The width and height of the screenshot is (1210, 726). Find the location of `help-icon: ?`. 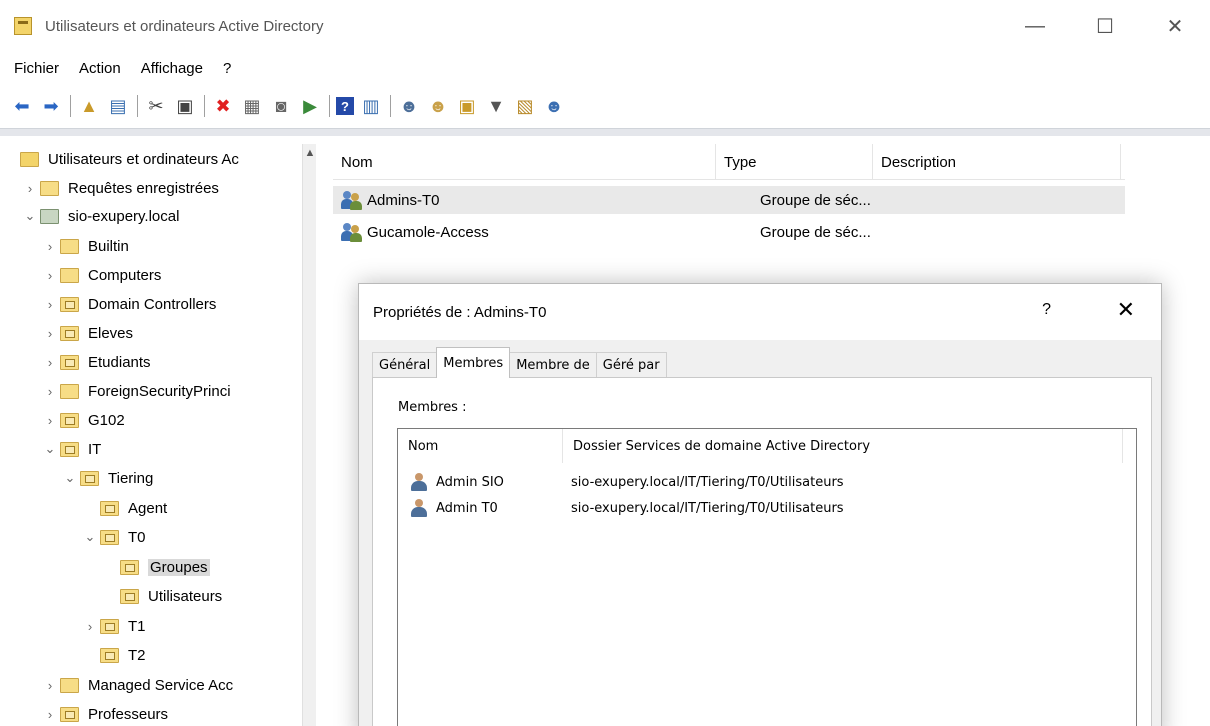

help-icon: ? is located at coordinates (345, 106).